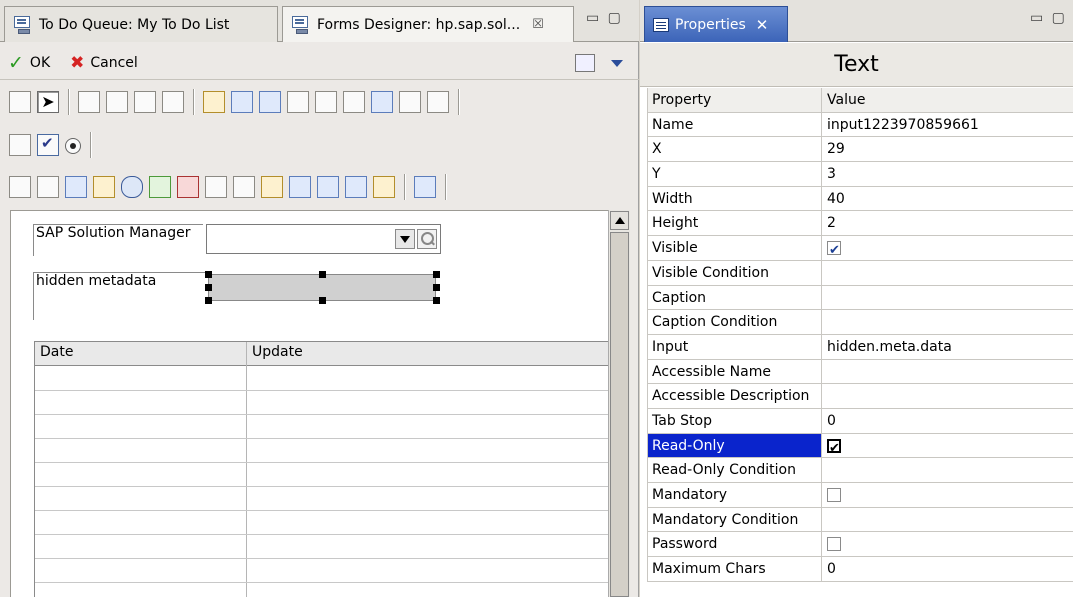  What do you see at coordinates (860, 470) in the screenshot?
I see `property-row: Read-Only Condition` at bounding box center [860, 470].